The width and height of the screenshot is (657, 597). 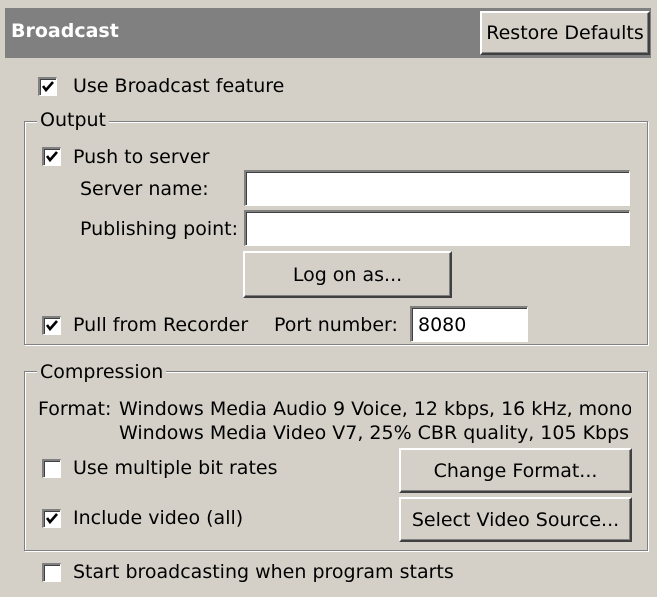 What do you see at coordinates (73, 120) in the screenshot?
I see `output-legend: Output` at bounding box center [73, 120].